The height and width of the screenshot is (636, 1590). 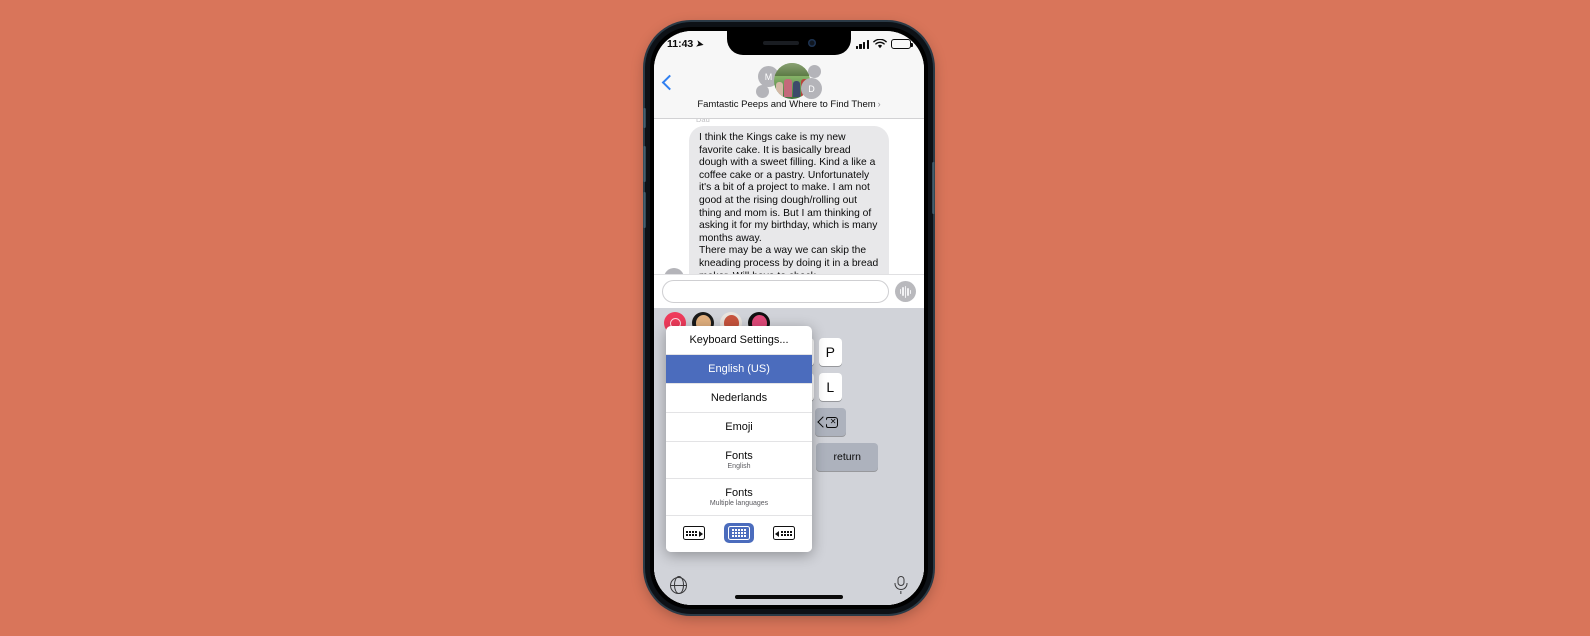 I want to click on layout-dock-right, so click(x=784, y=533).